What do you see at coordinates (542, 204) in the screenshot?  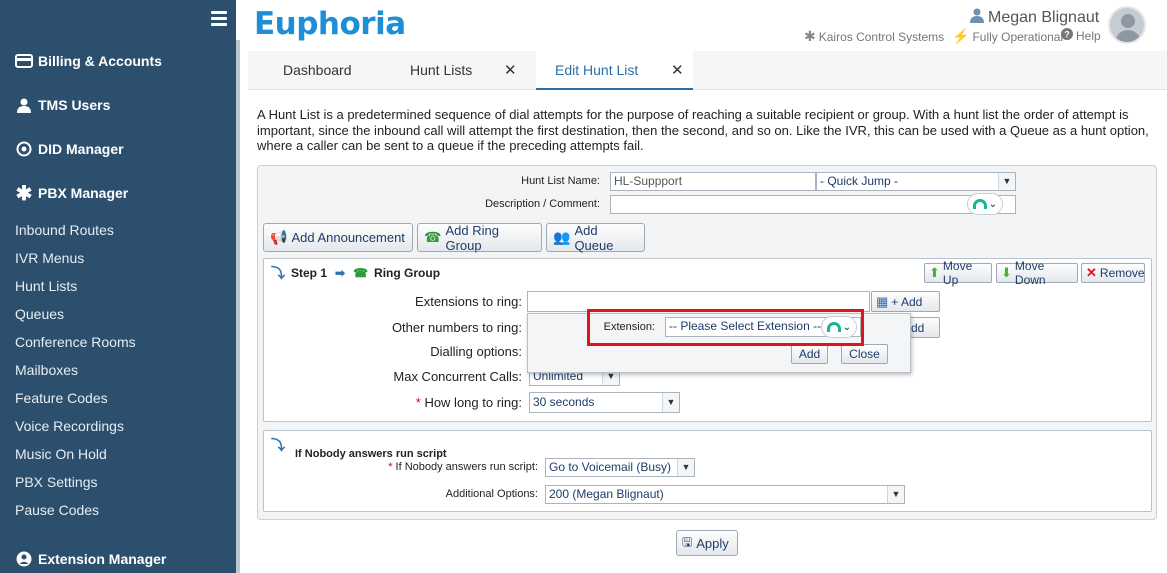 I see `description-label: Description / Comment:` at bounding box center [542, 204].